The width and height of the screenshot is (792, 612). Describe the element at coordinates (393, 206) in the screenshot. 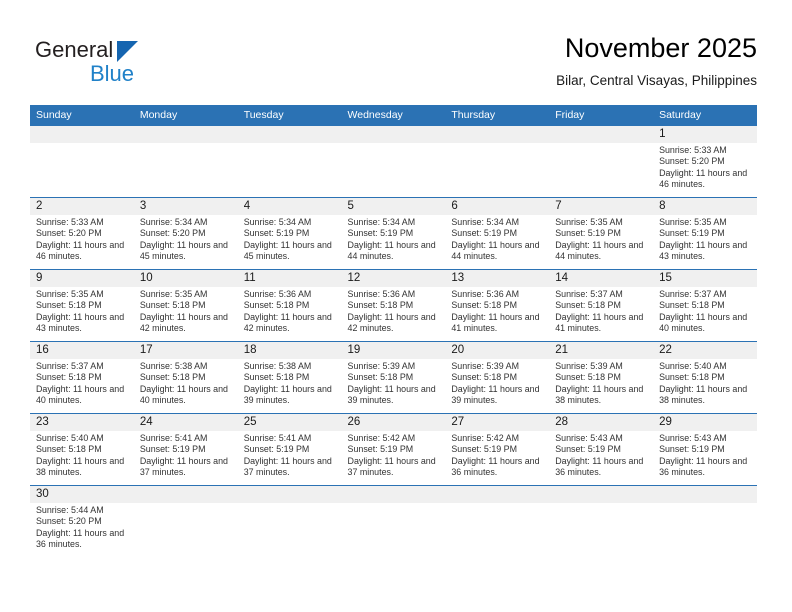

I see `day-number: 5` at that location.